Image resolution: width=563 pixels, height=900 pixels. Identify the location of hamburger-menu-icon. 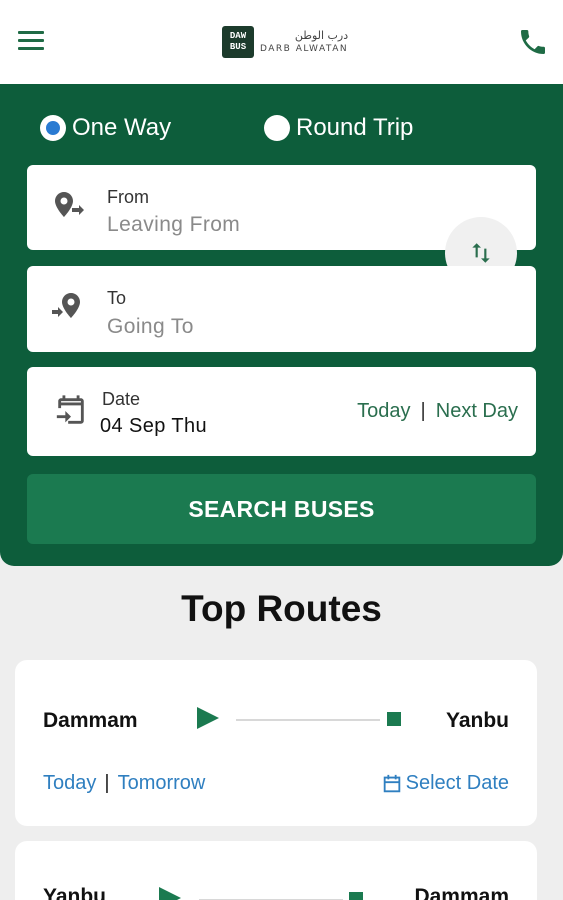
(32, 41).